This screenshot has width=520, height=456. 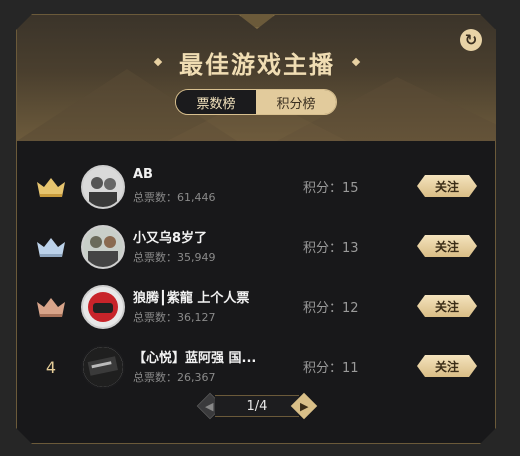 I want to click on title-row: 最佳游戏主播, so click(x=256, y=62).